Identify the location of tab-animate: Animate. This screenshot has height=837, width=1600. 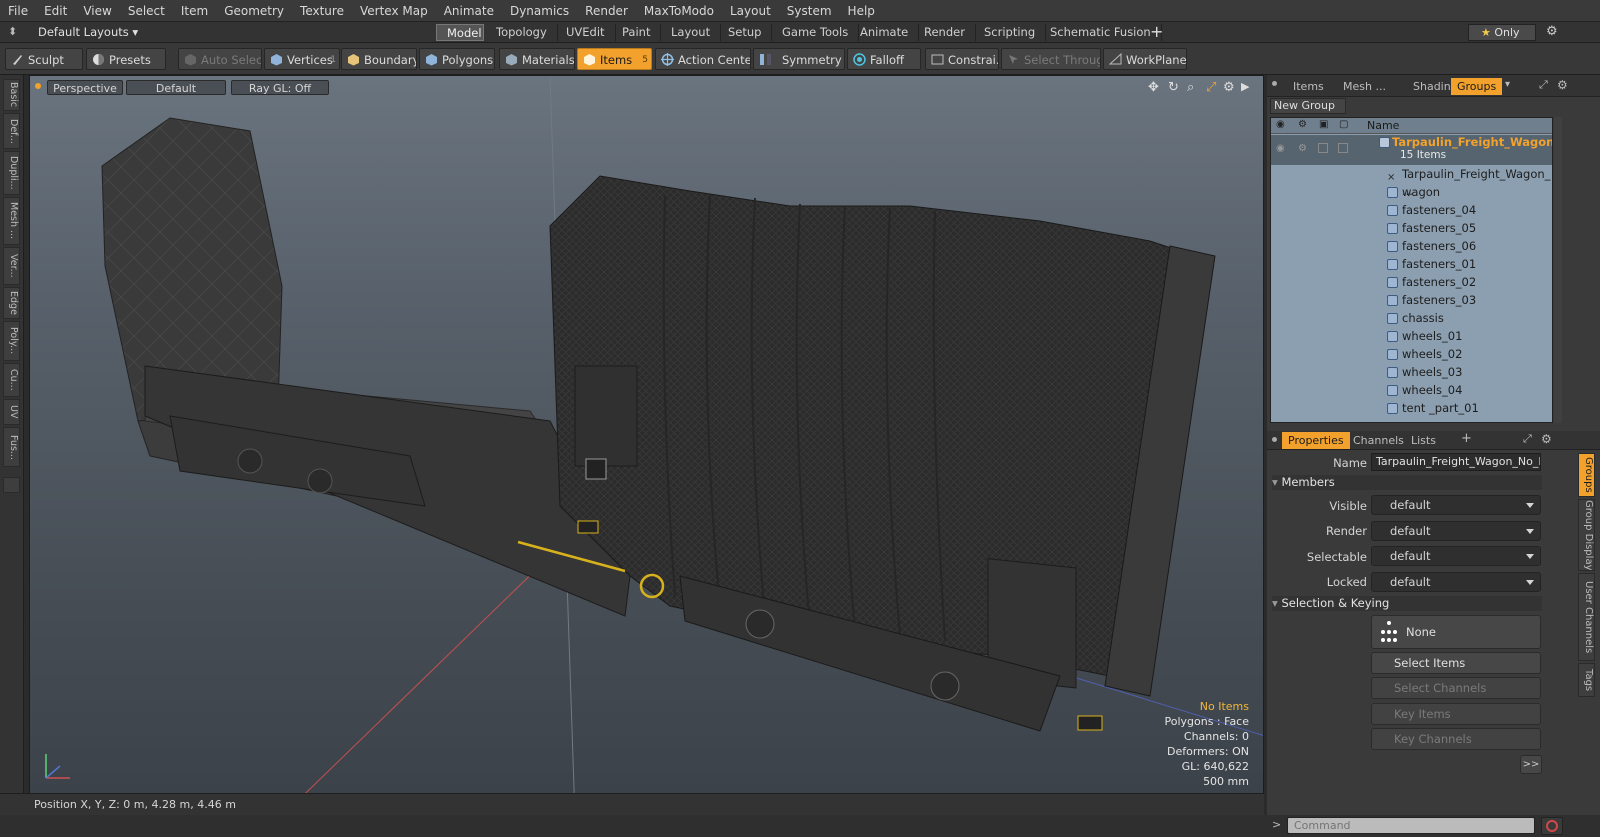
(885, 32).